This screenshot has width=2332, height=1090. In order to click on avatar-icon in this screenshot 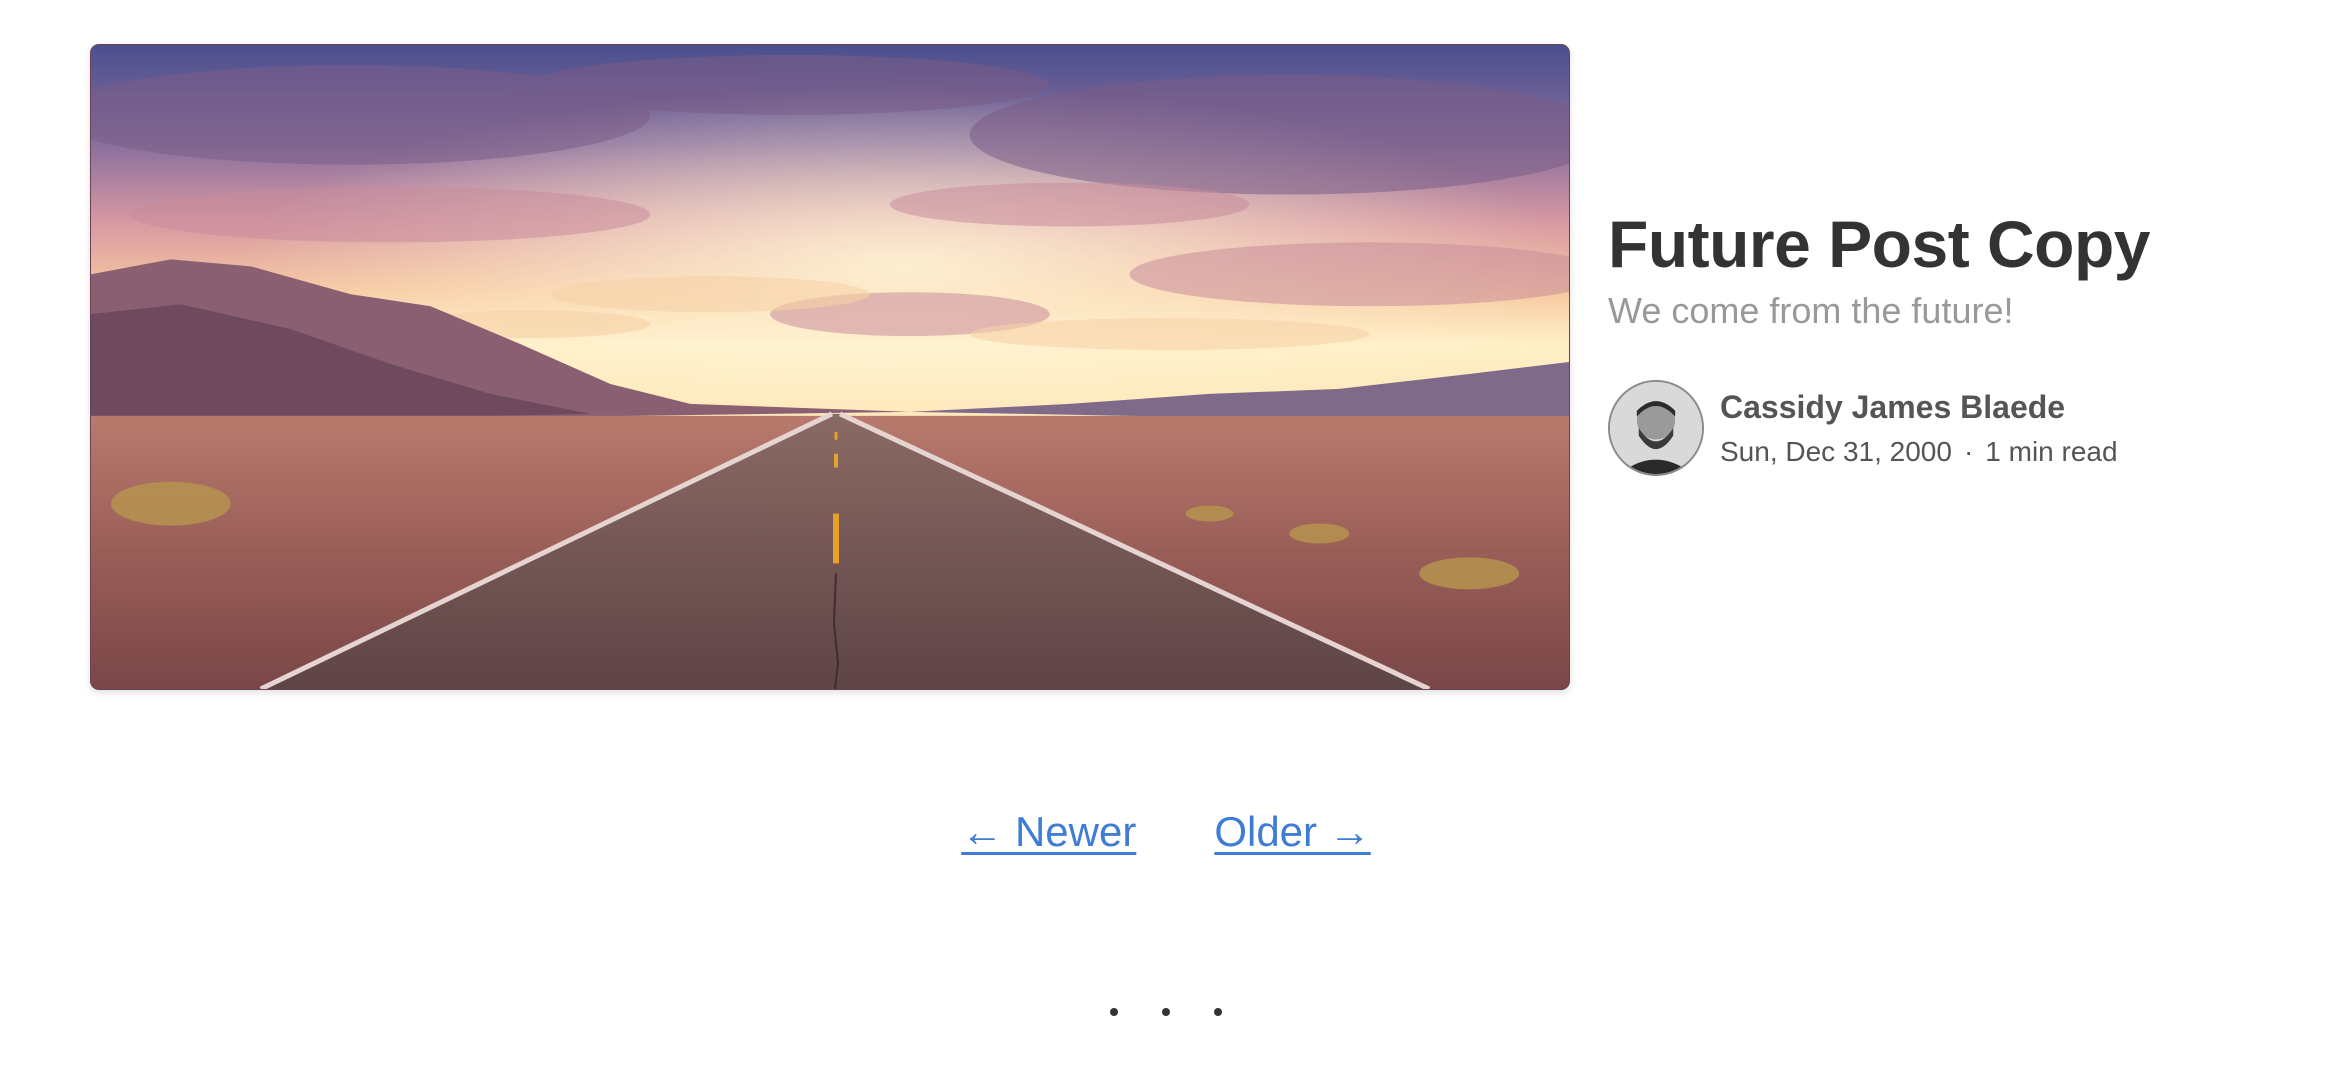, I will do `click(1656, 428)`.